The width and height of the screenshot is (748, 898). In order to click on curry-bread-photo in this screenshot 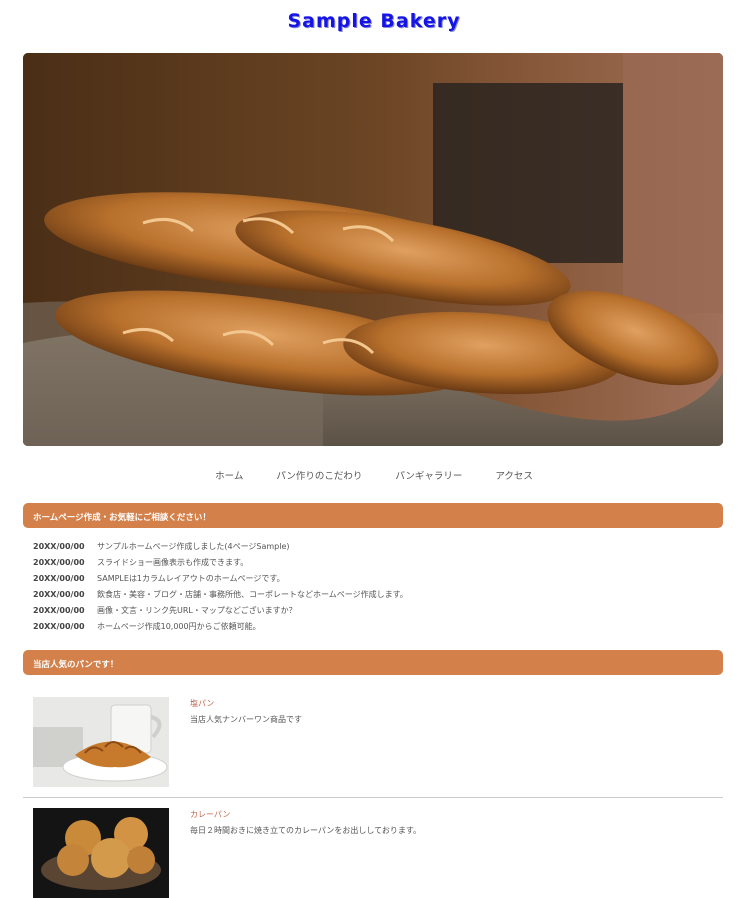, I will do `click(101, 853)`.